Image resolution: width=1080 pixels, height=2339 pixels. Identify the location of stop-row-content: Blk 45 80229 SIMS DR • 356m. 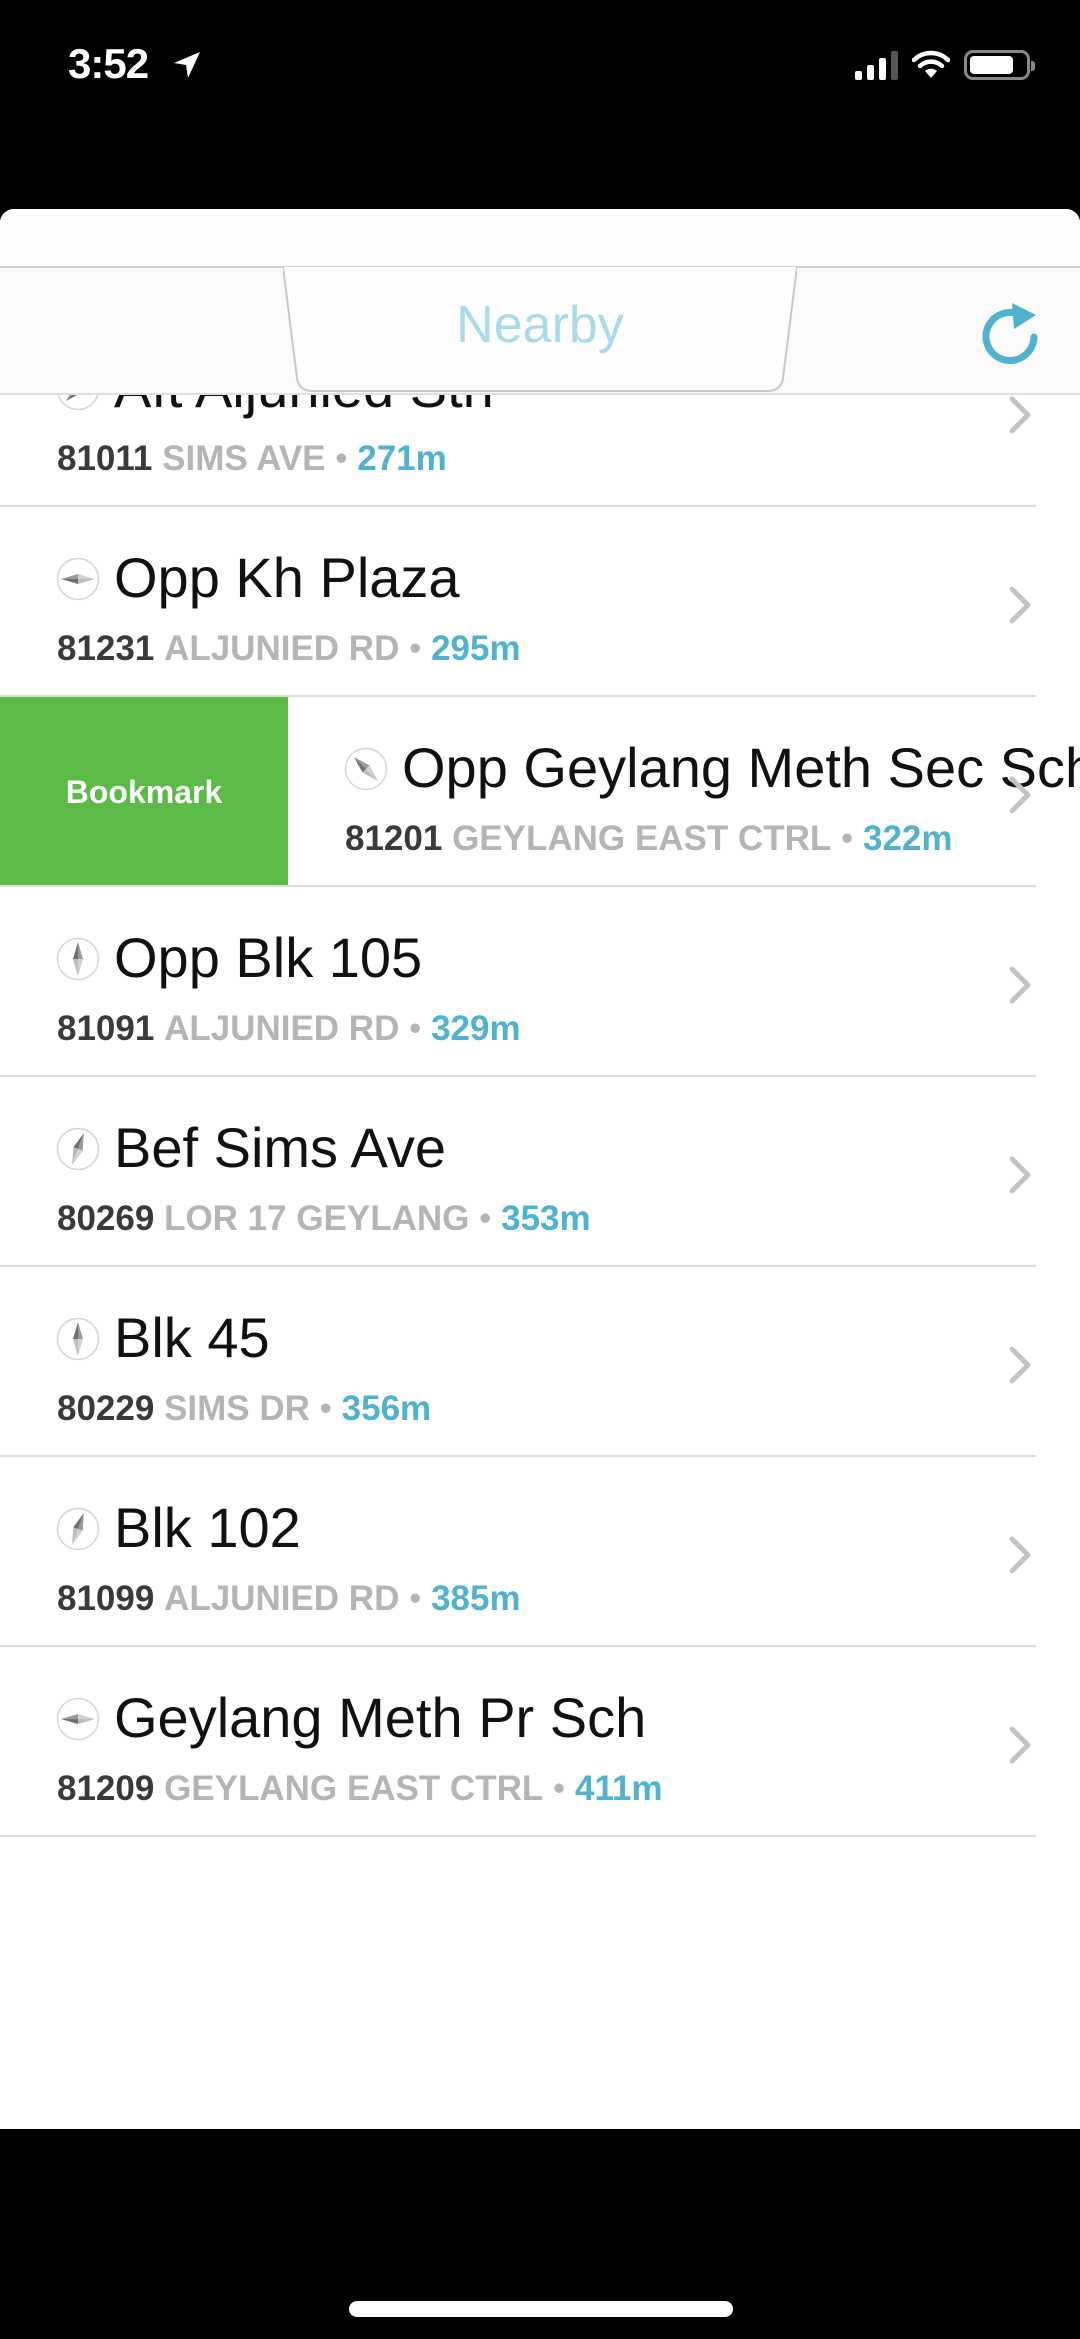
(540, 1362).